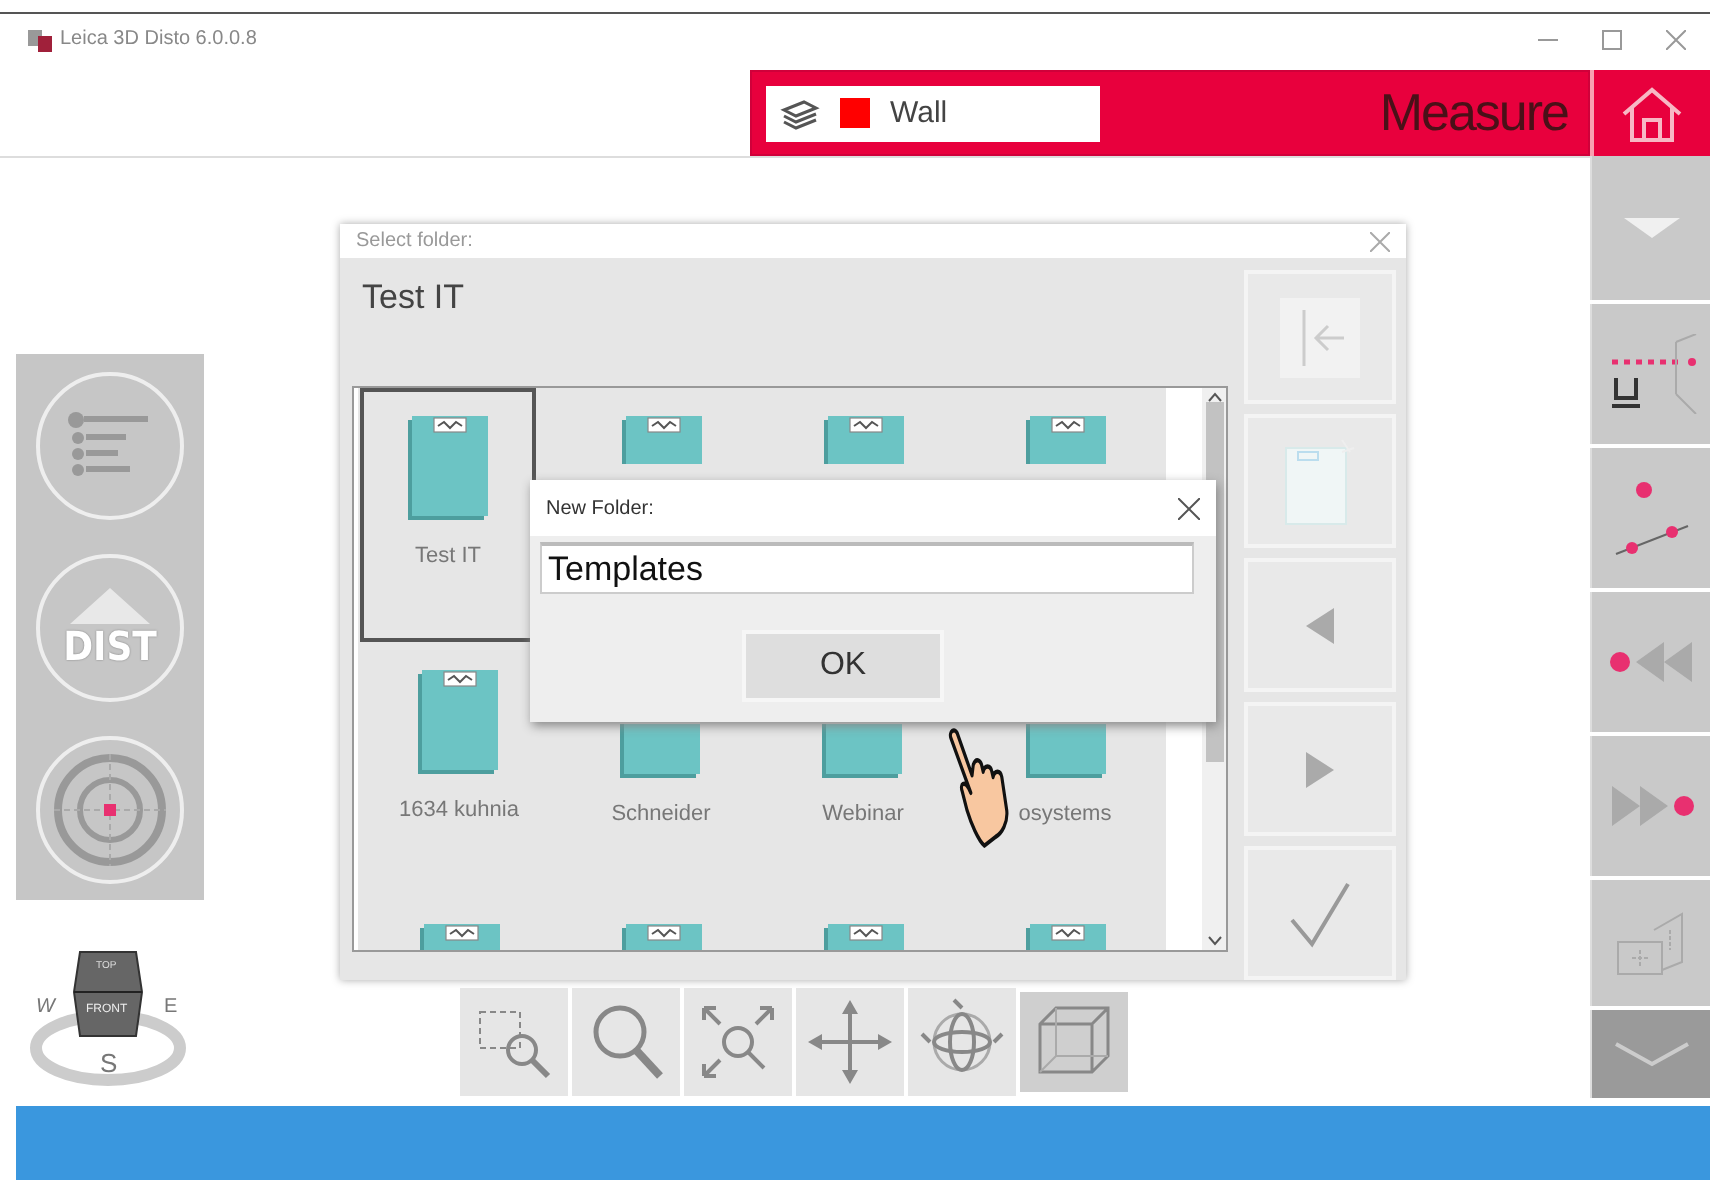  What do you see at coordinates (800, 113) in the screenshot?
I see `layers-icon` at bounding box center [800, 113].